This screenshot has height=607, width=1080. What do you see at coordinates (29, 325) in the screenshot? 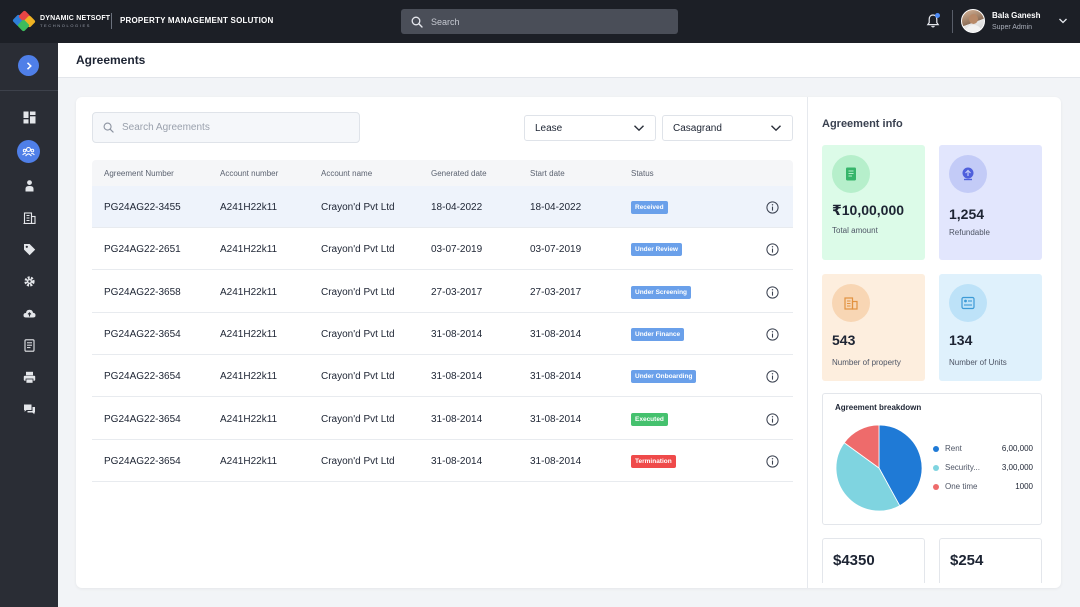
I see `sidebar` at bounding box center [29, 325].